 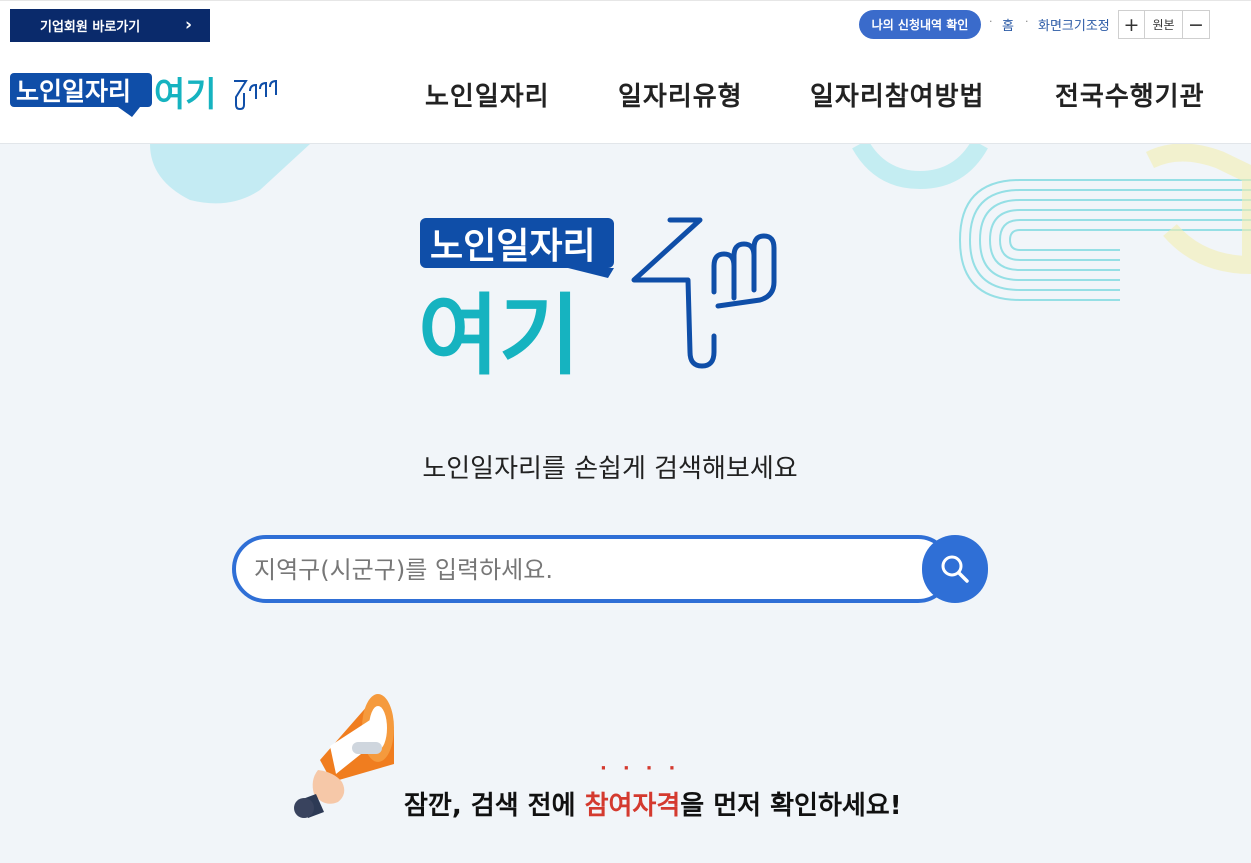 I want to click on hero-tagline: 노인일자리를 손쉽게 검색해보세요, so click(x=610, y=469).